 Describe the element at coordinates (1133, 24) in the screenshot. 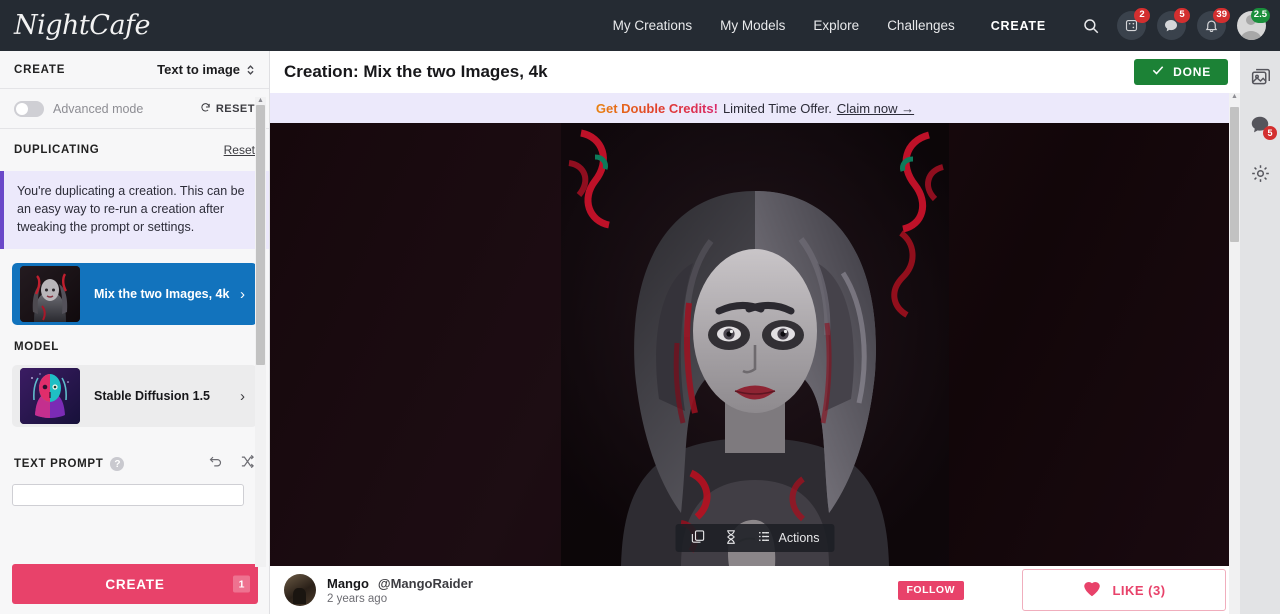

I see `dice-icon: 2` at that location.